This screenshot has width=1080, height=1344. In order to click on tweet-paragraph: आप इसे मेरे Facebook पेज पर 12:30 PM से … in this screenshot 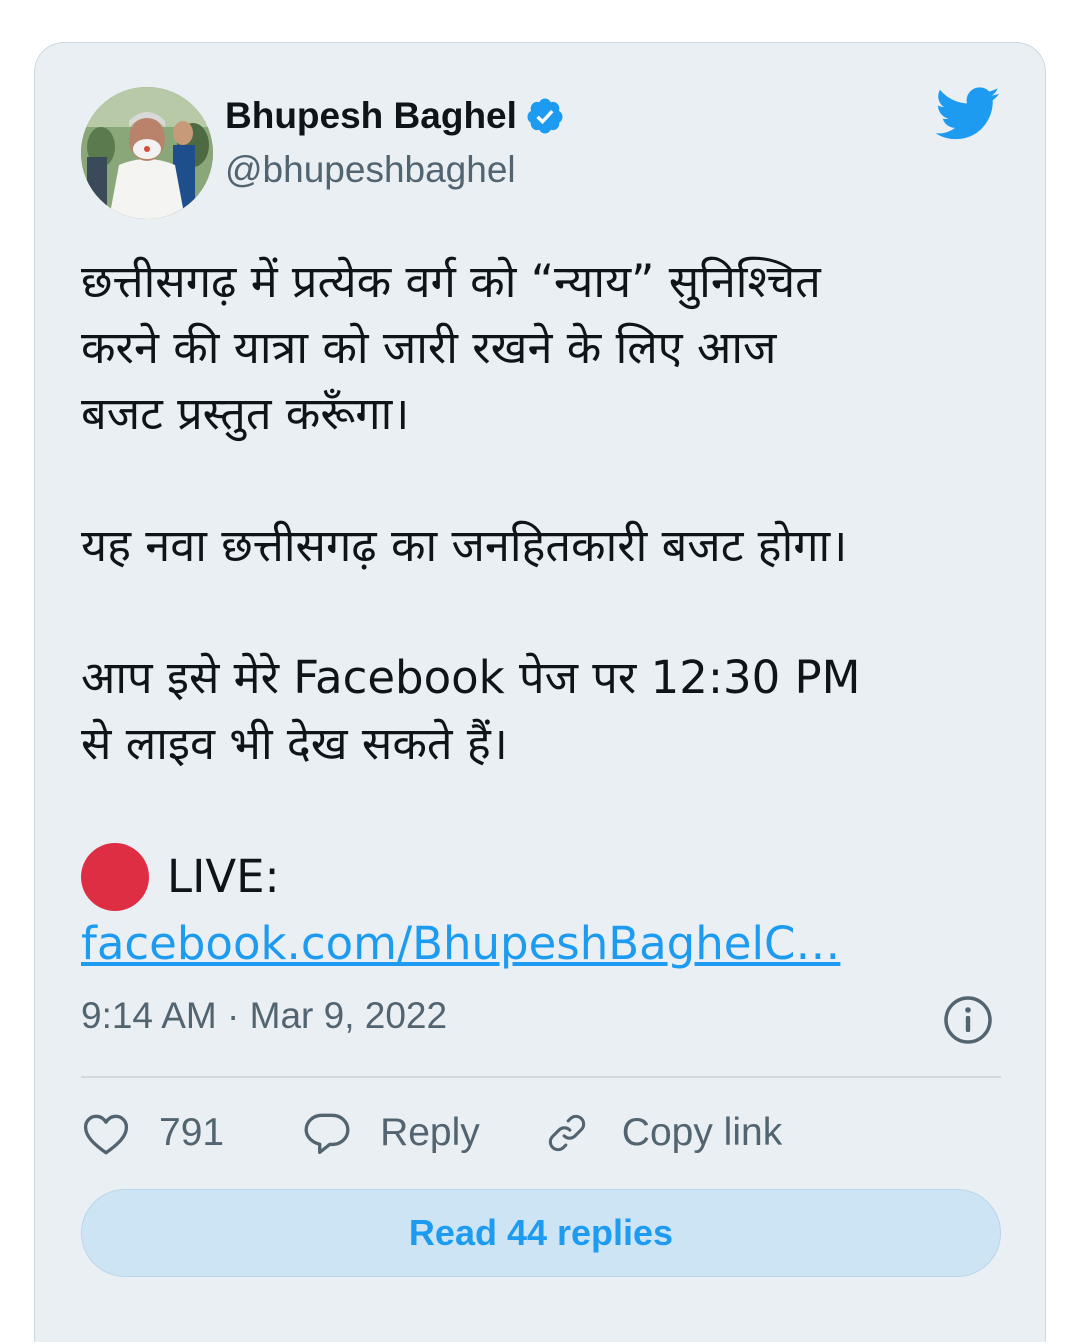, I will do `click(471, 710)`.